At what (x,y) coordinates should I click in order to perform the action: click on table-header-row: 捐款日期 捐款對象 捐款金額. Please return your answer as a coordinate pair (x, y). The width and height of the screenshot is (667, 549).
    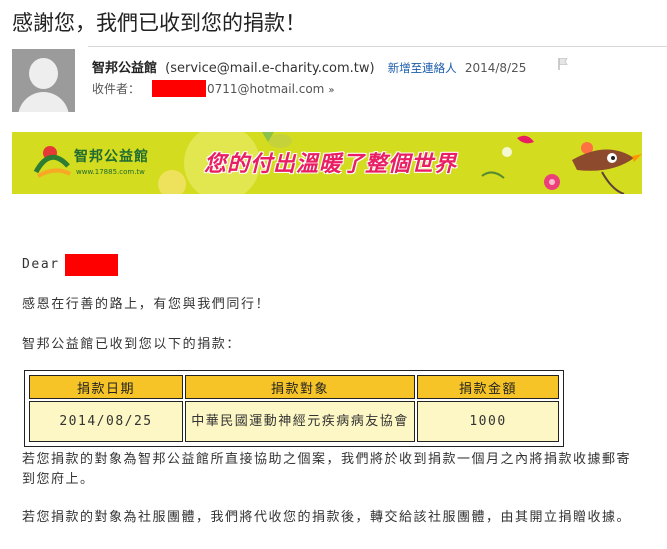
    Looking at the image, I should click on (294, 387).